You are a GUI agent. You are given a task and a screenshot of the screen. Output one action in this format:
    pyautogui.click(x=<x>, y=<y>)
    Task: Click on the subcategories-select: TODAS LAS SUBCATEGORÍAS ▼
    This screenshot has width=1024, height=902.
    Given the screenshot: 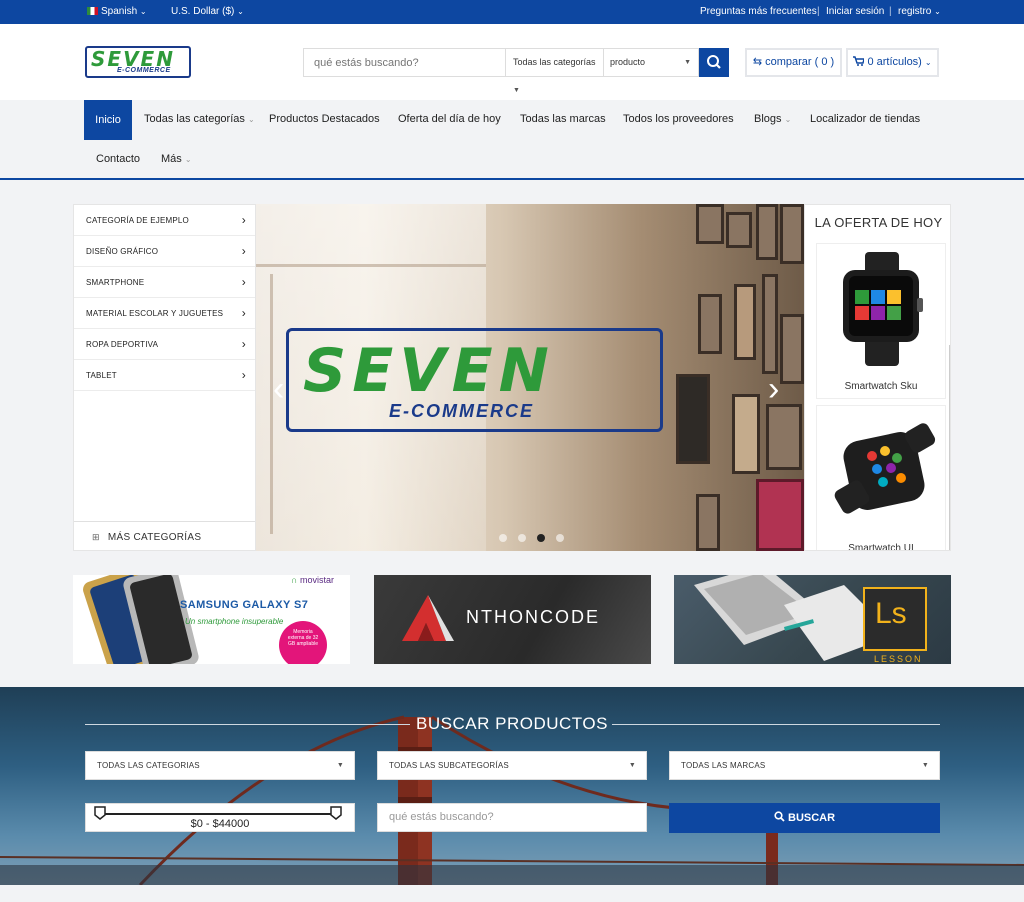 What is the action you would take?
    pyautogui.click(x=512, y=765)
    